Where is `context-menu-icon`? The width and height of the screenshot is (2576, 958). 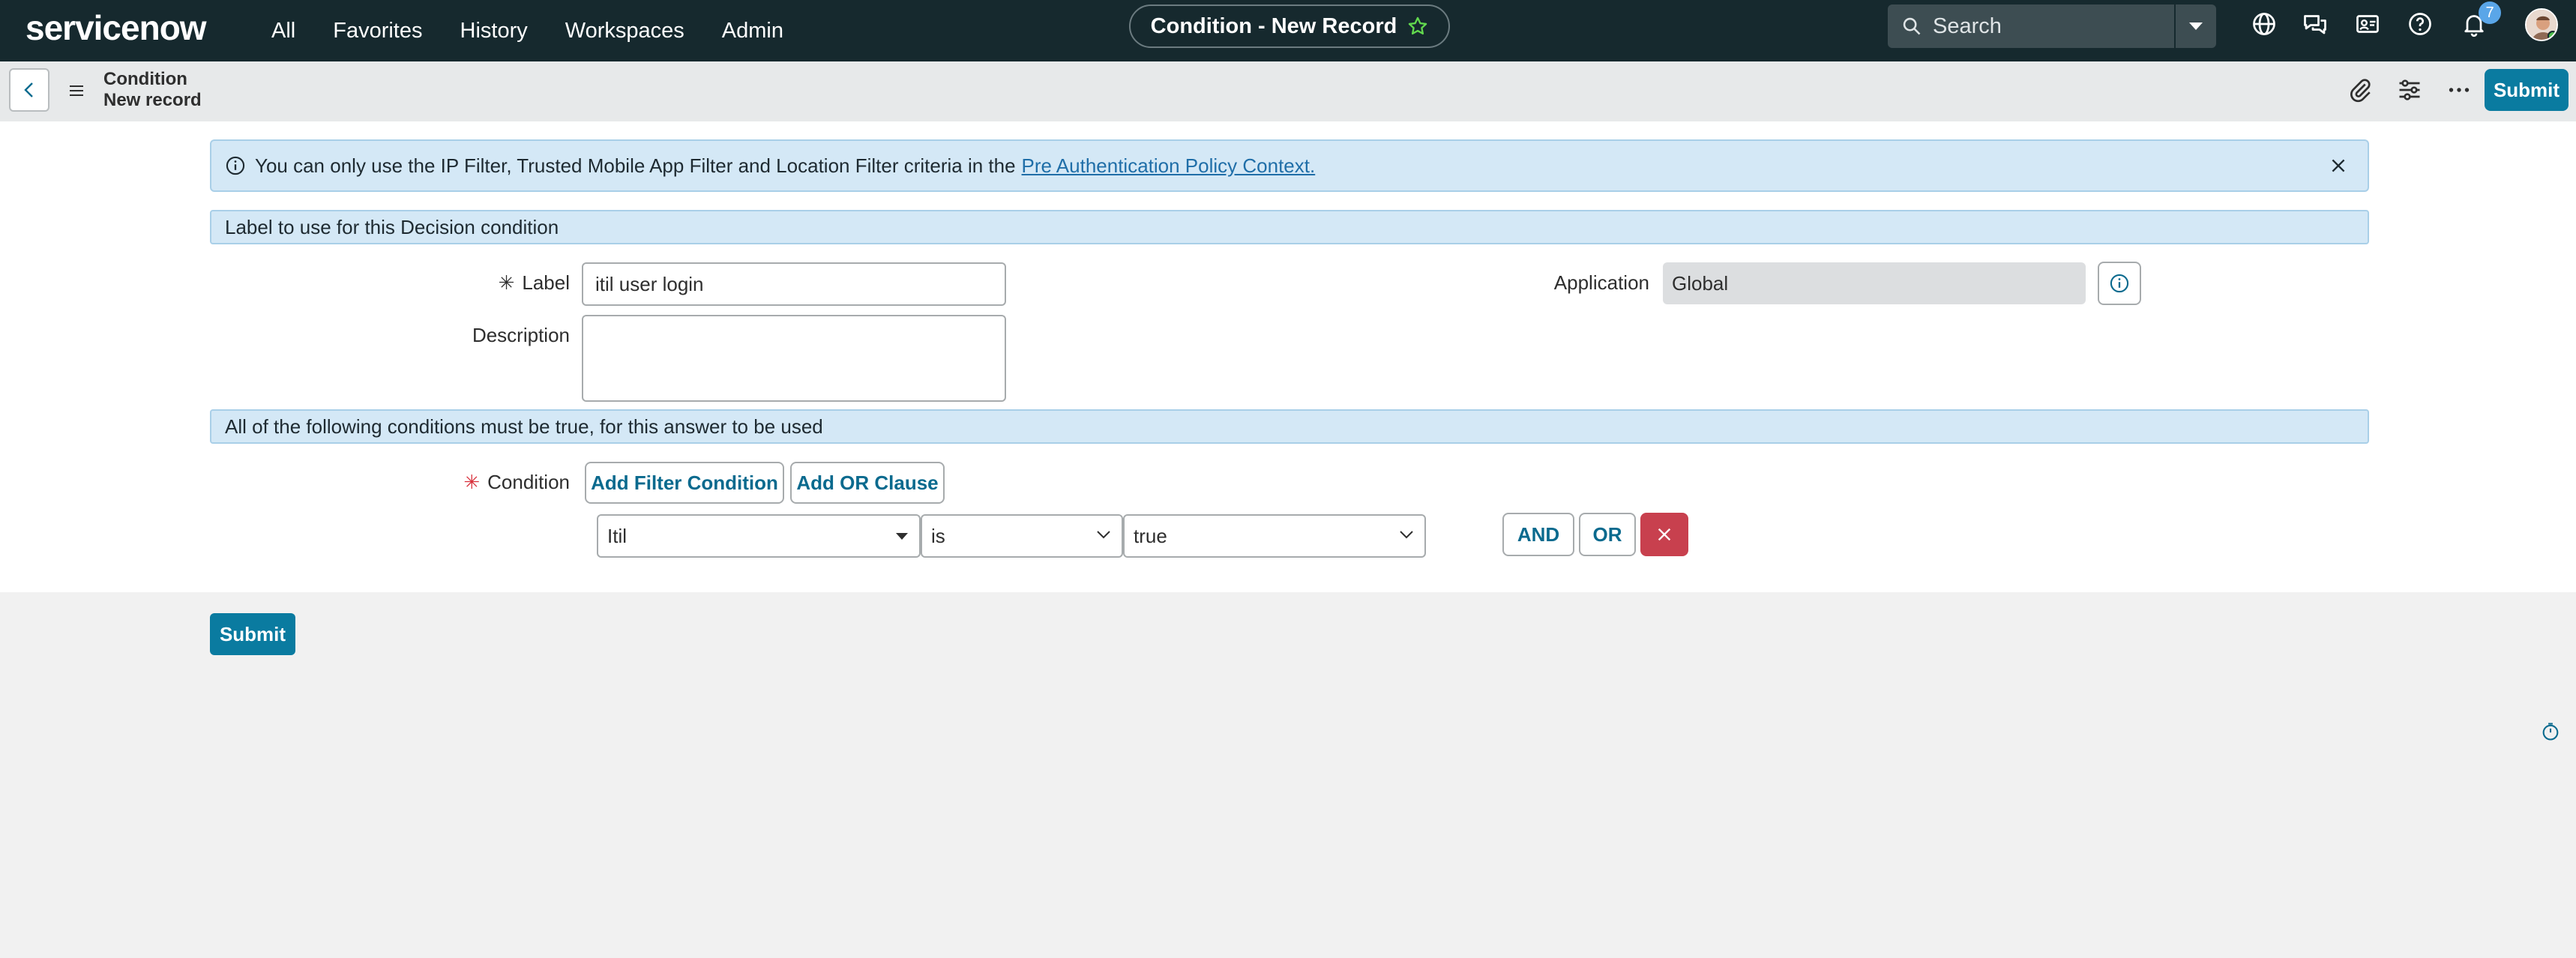
context-menu-icon is located at coordinates (76, 91).